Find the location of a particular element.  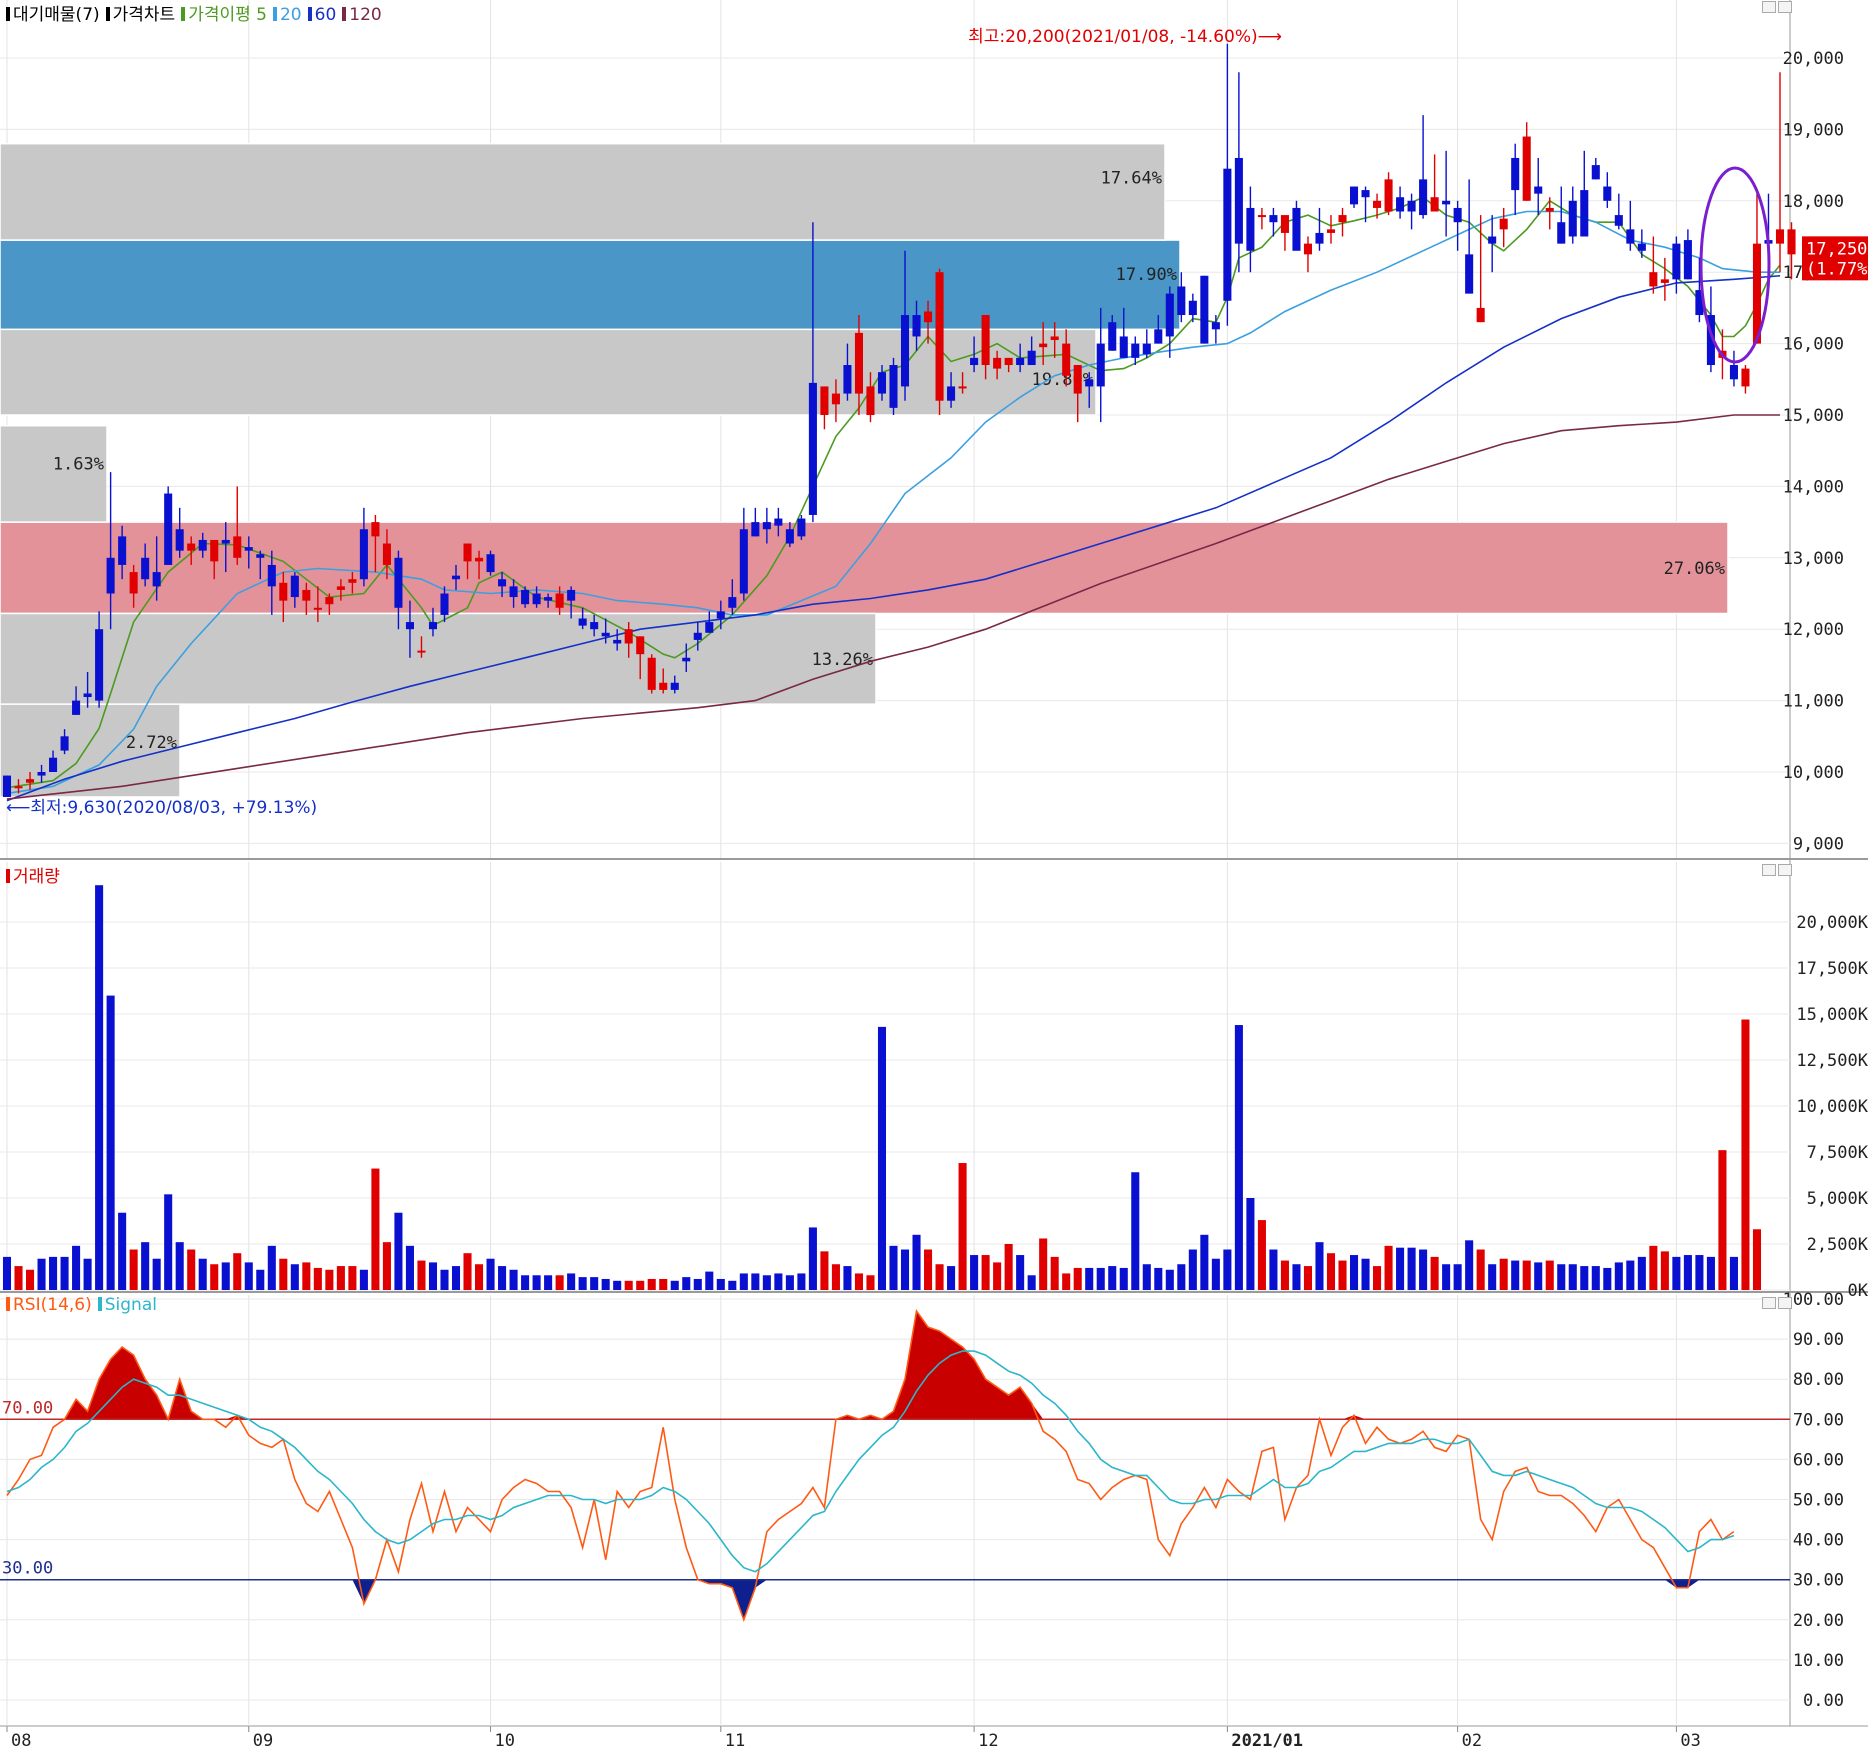

volume-legend: 거래량 is located at coordinates (36, 874).